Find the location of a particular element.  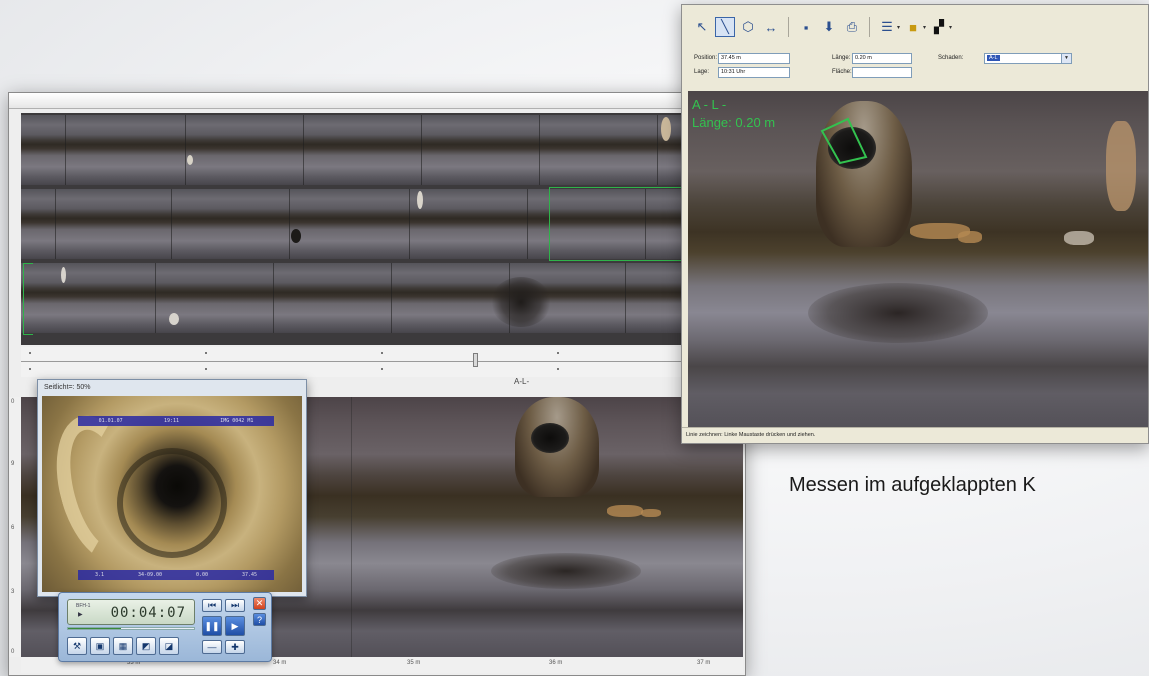

osd-text: 34-09.00 is located at coordinates (150, 575).